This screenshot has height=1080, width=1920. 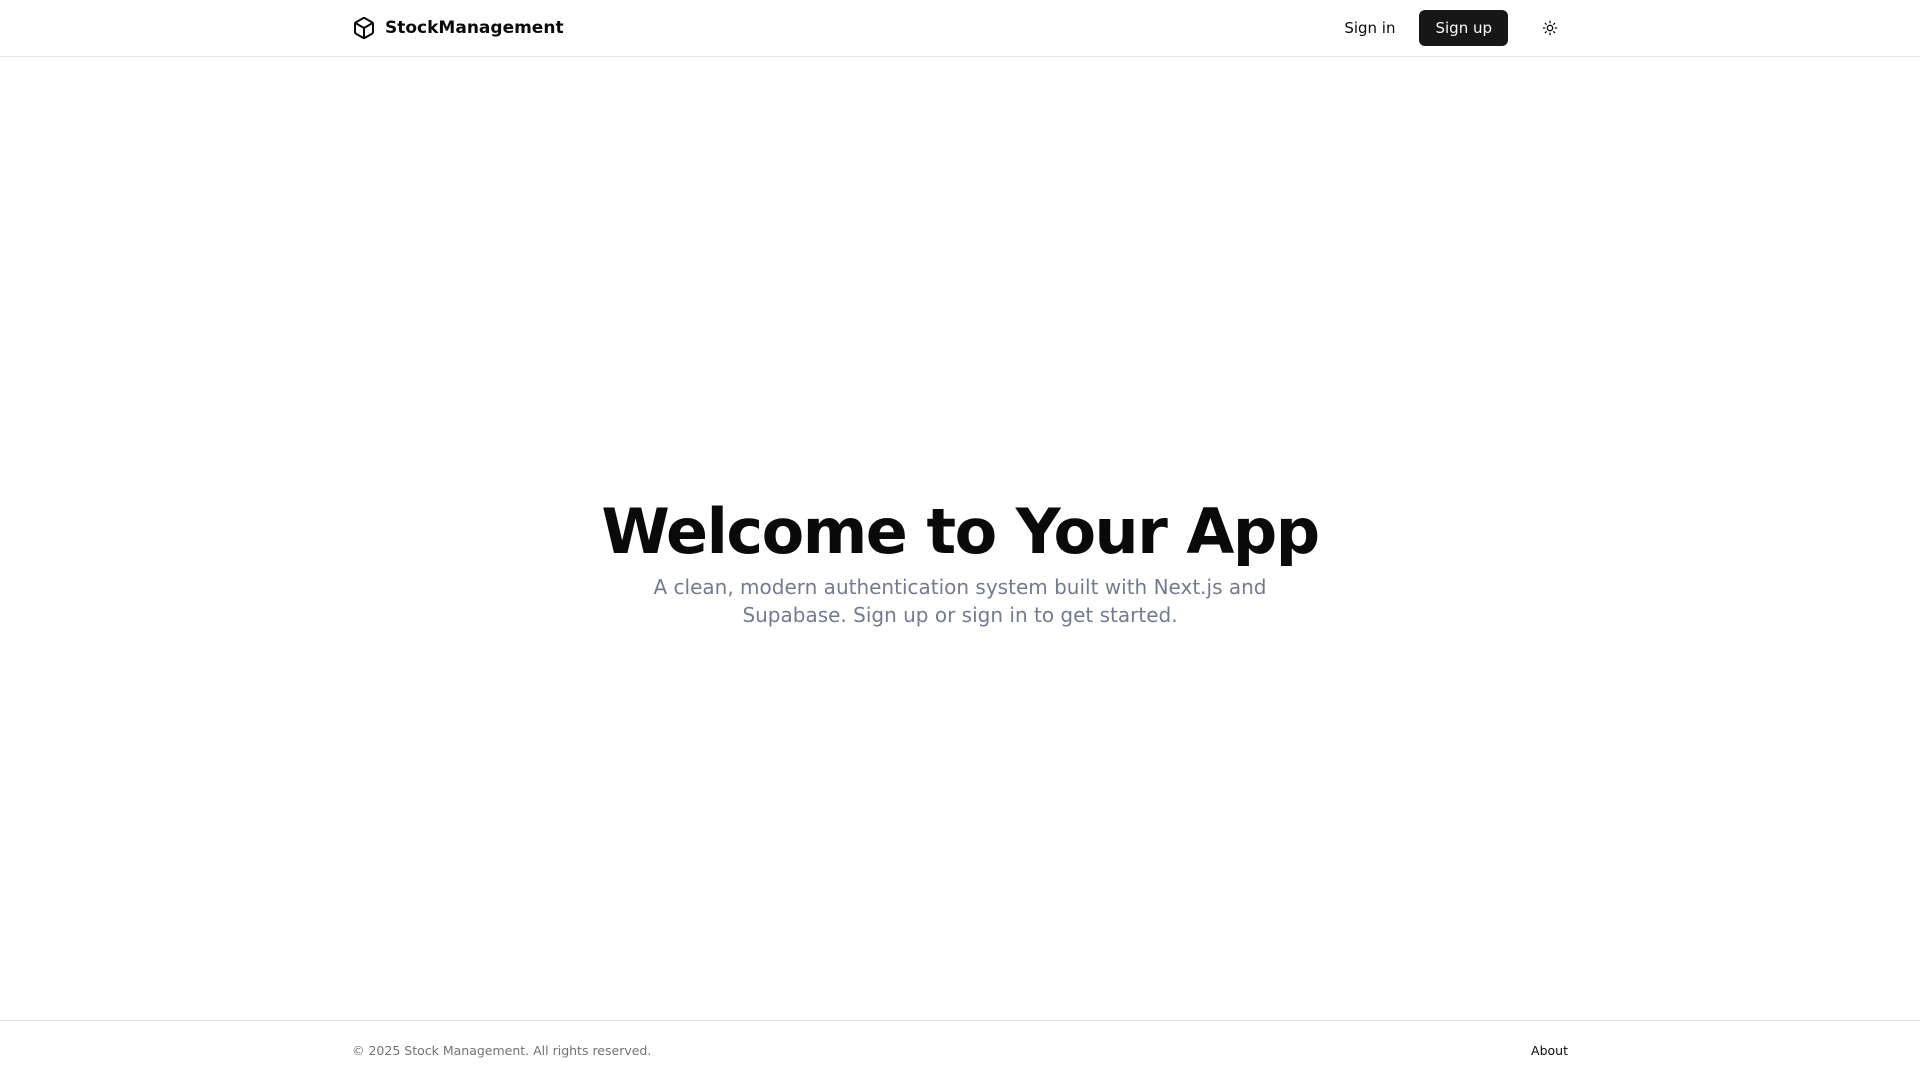 I want to click on sign-up-button: Sign up, so click(x=1463, y=28).